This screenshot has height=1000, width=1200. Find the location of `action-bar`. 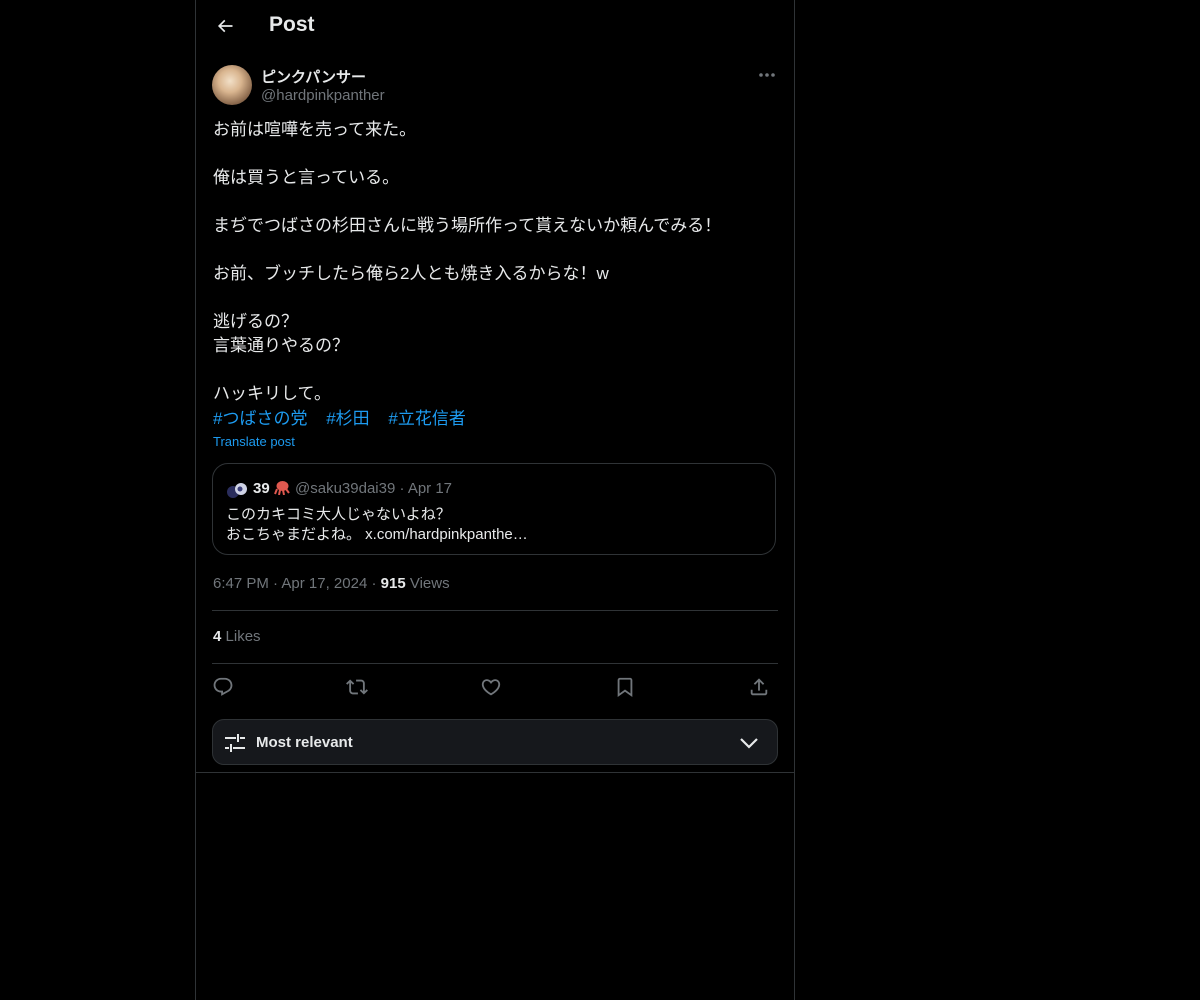

action-bar is located at coordinates (495, 687).